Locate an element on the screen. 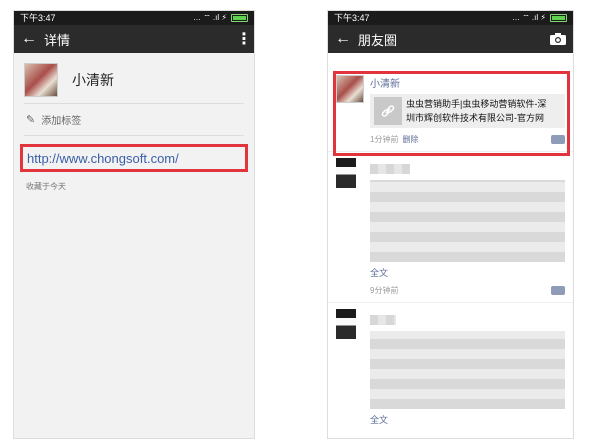  more-menu-icon: ⋮ is located at coordinates (244, 39).